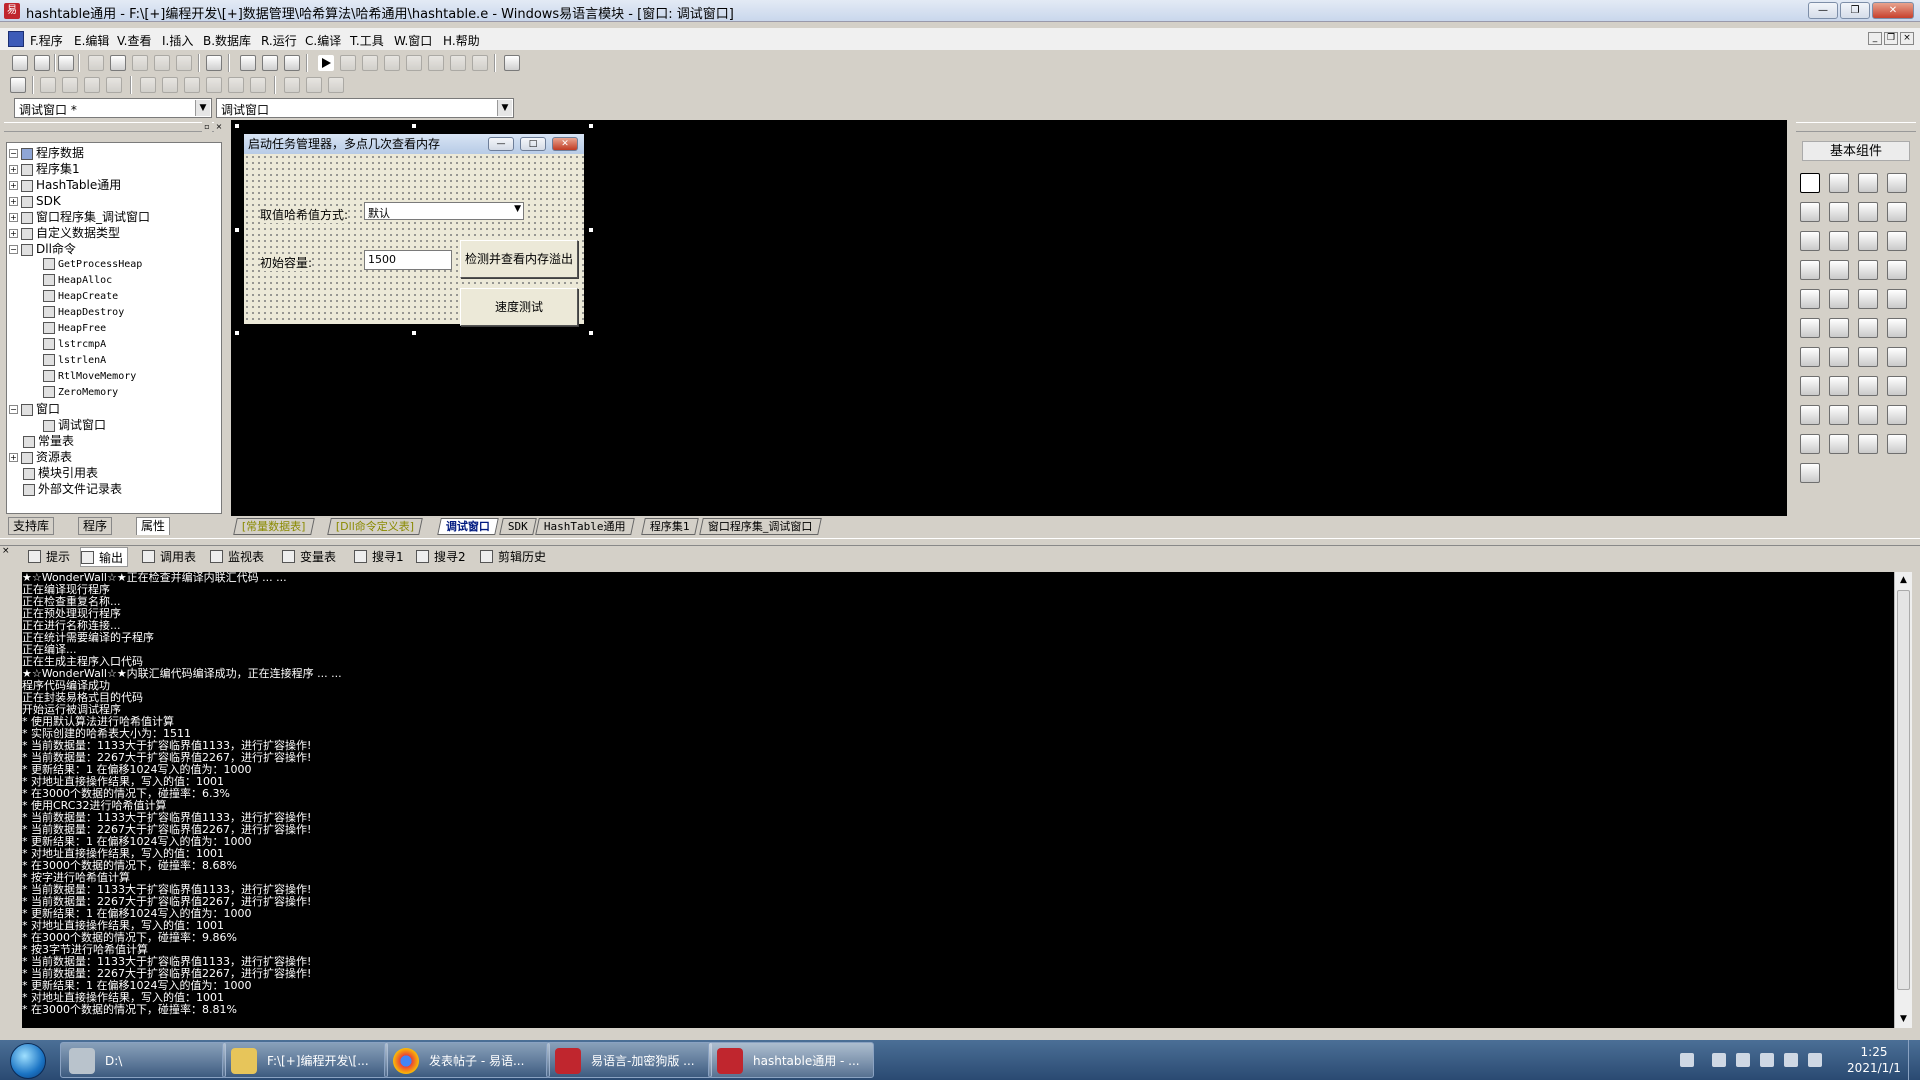 This screenshot has height=1080, width=1920. Describe the element at coordinates (458, 63) in the screenshot. I see `breakpoint-icon` at that location.